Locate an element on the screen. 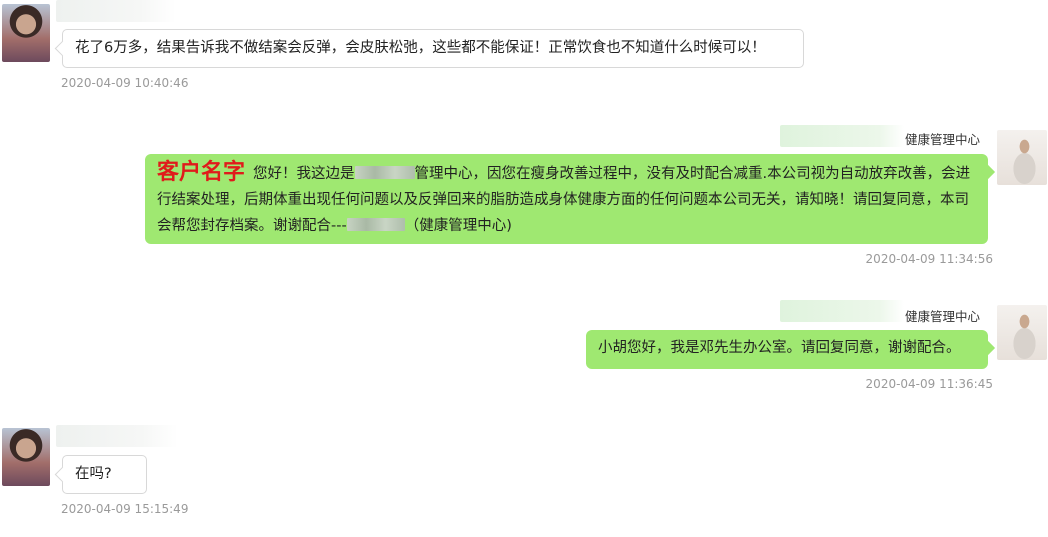 This screenshot has width=1048, height=537. message-bubble-incoming: 在吗? is located at coordinates (104, 474).